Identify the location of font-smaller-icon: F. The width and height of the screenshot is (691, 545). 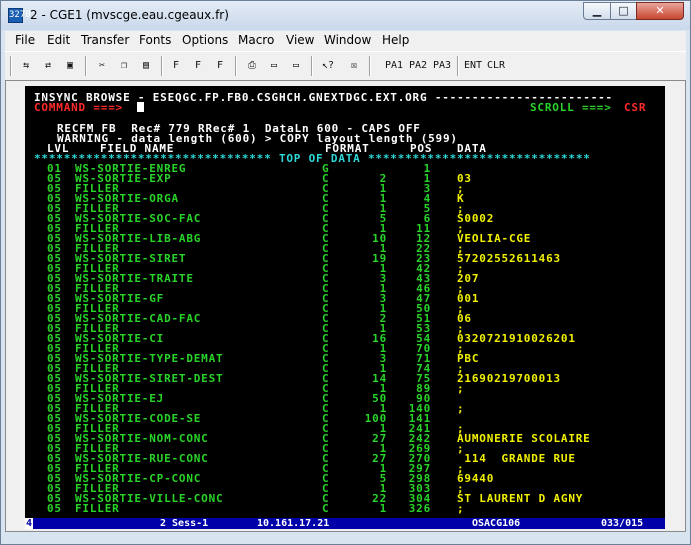
(220, 66).